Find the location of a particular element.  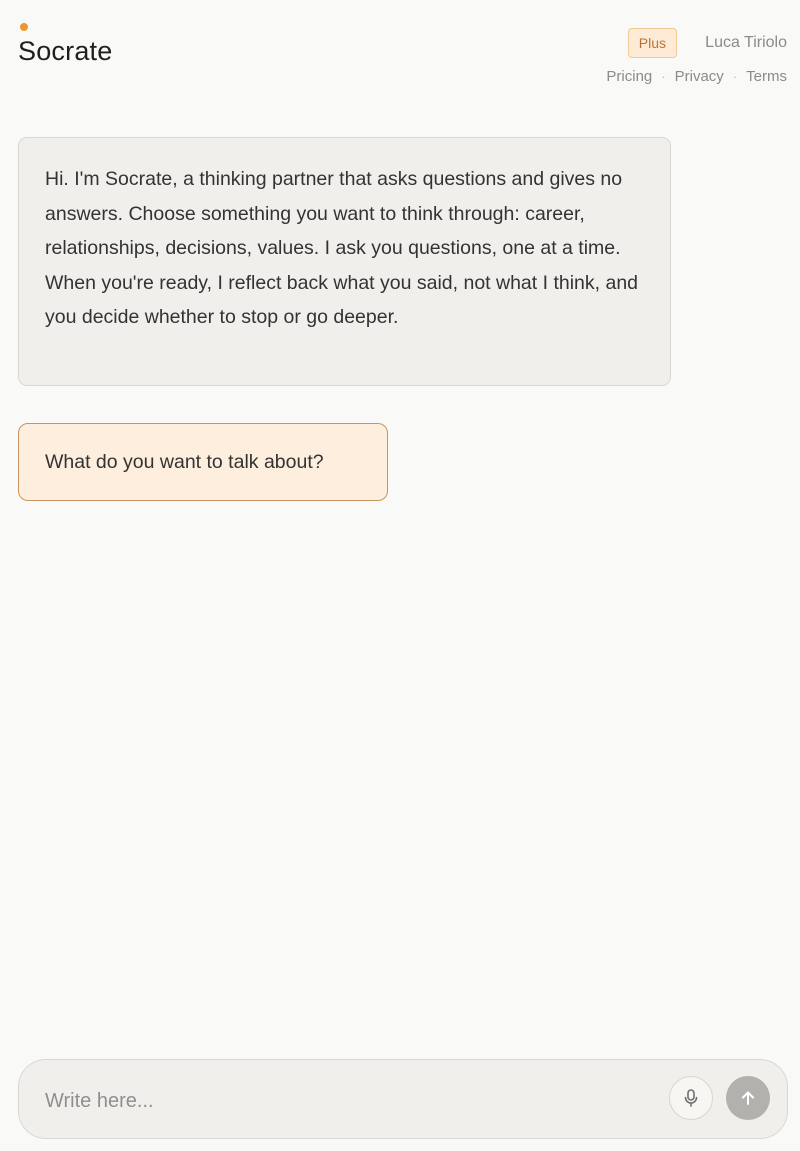

pricing-link: Pricing is located at coordinates (629, 76).